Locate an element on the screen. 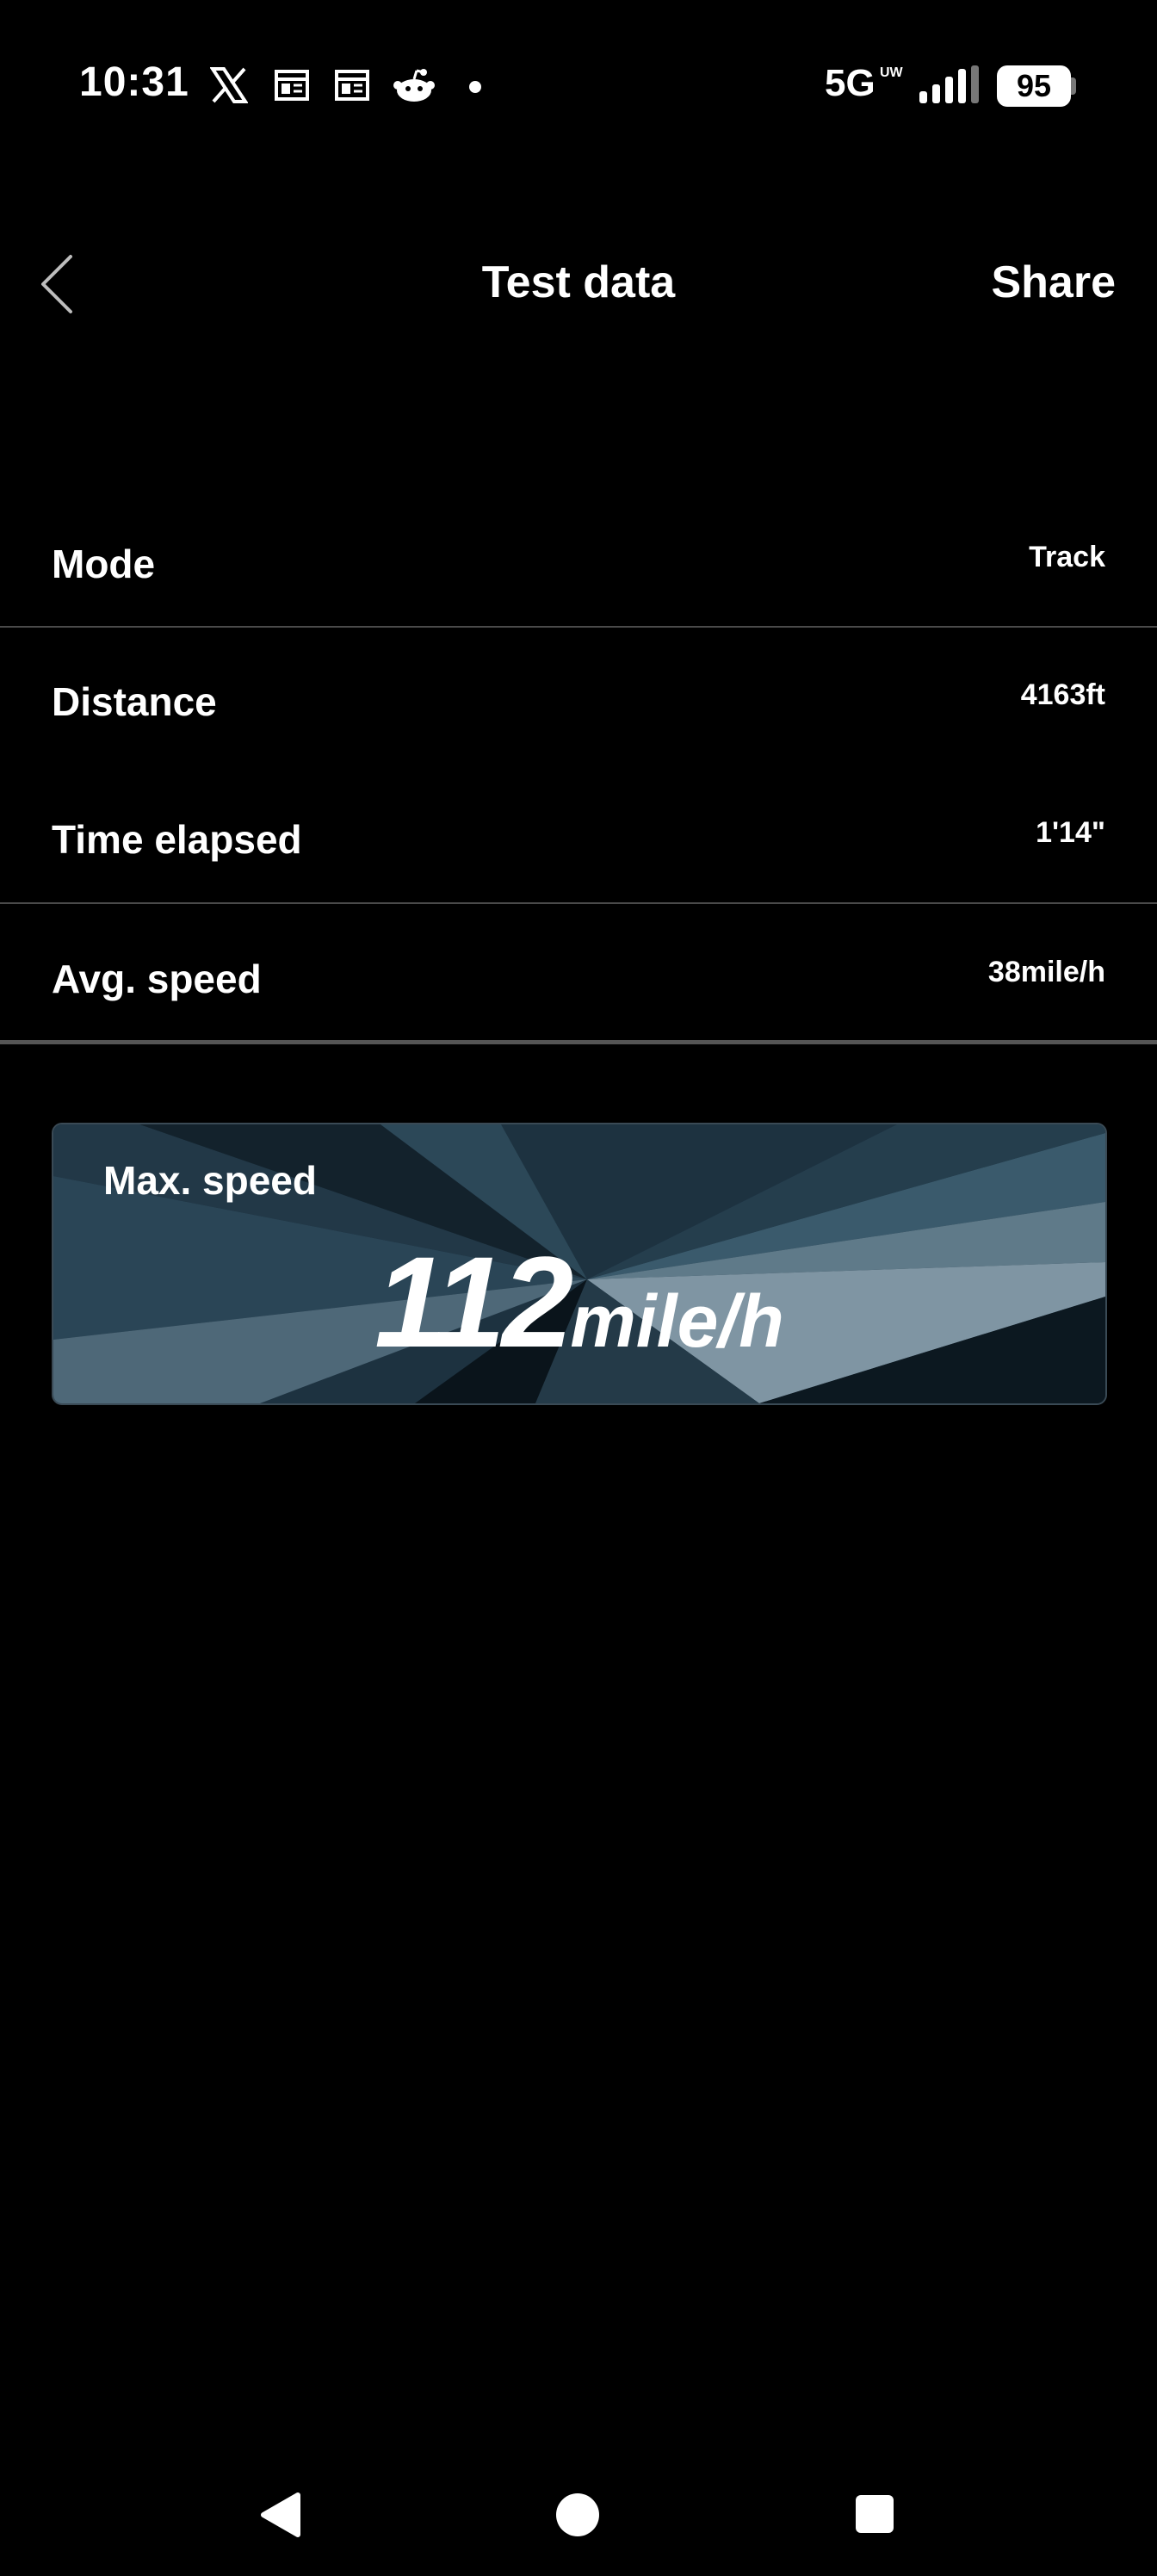 Image resolution: width=1157 pixels, height=2576 pixels. row-distance: Distance 4163ft is located at coordinates (579, 721).